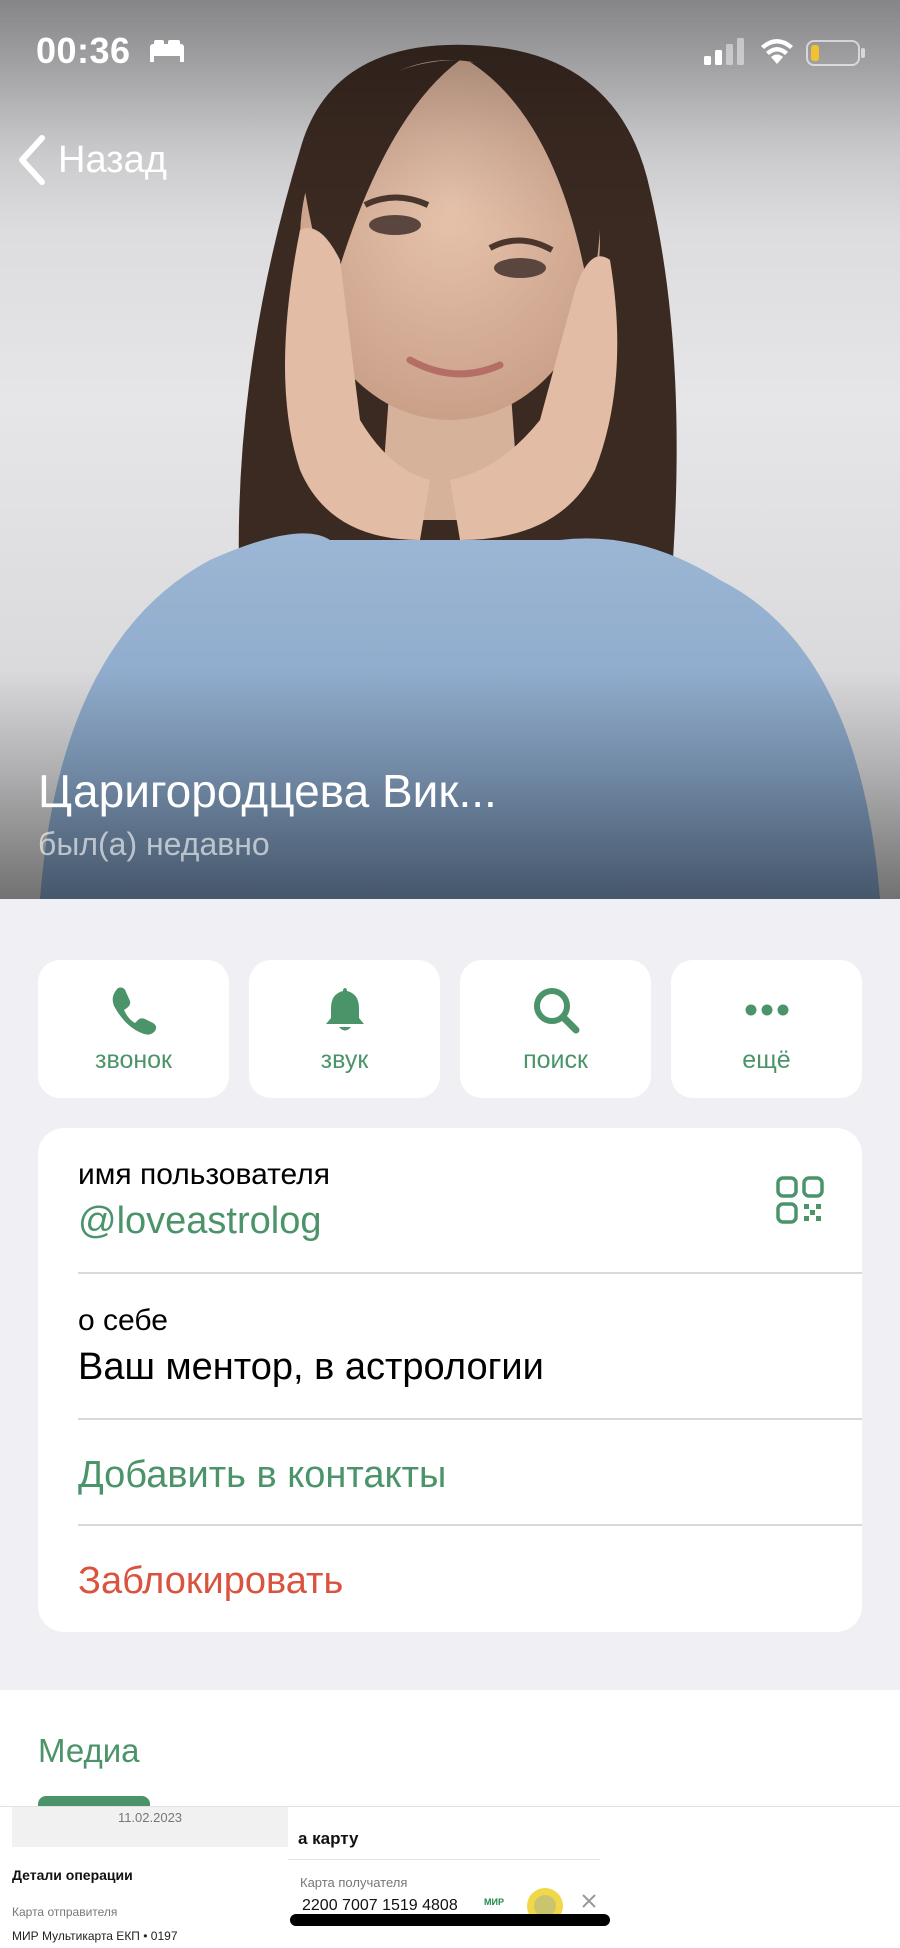 This screenshot has height=1948, width=900. Describe the element at coordinates (556, 1011) in the screenshot. I see `search-icon` at that location.